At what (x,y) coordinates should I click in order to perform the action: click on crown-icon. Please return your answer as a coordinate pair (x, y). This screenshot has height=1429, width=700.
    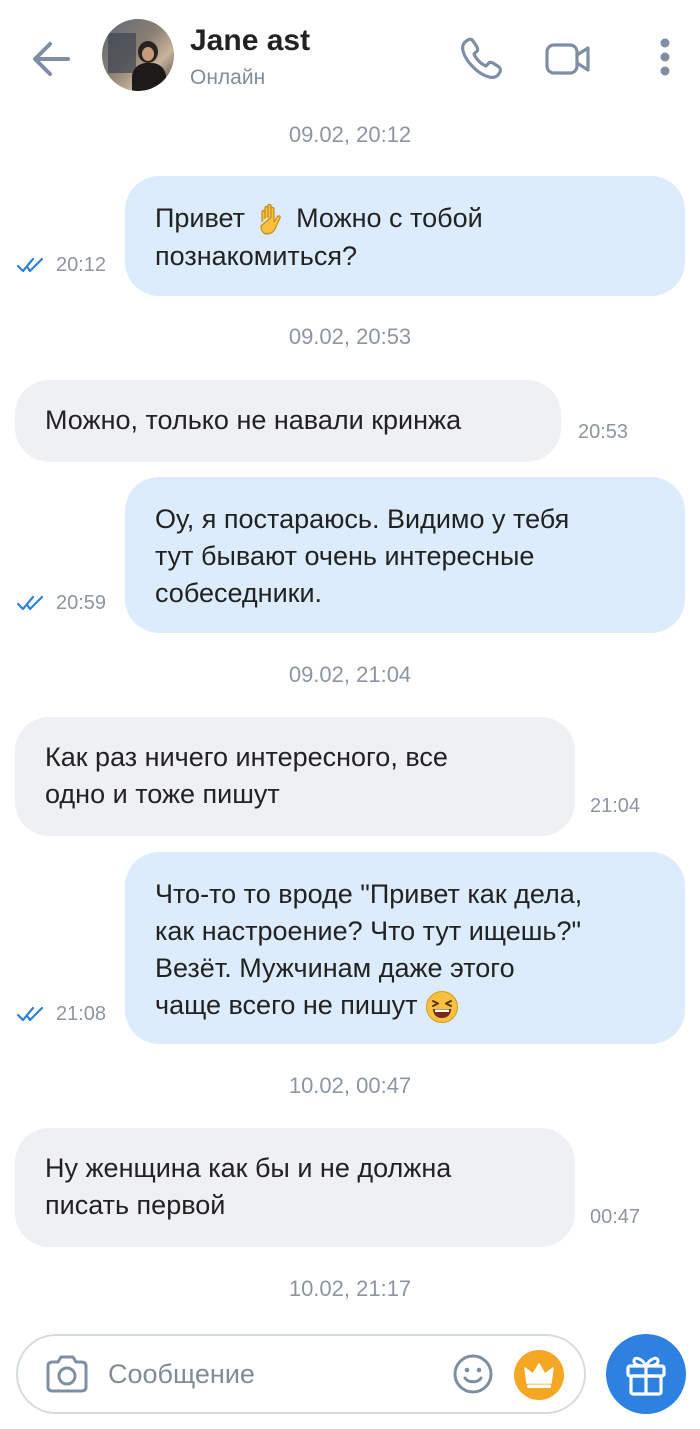
    Looking at the image, I should click on (539, 1375).